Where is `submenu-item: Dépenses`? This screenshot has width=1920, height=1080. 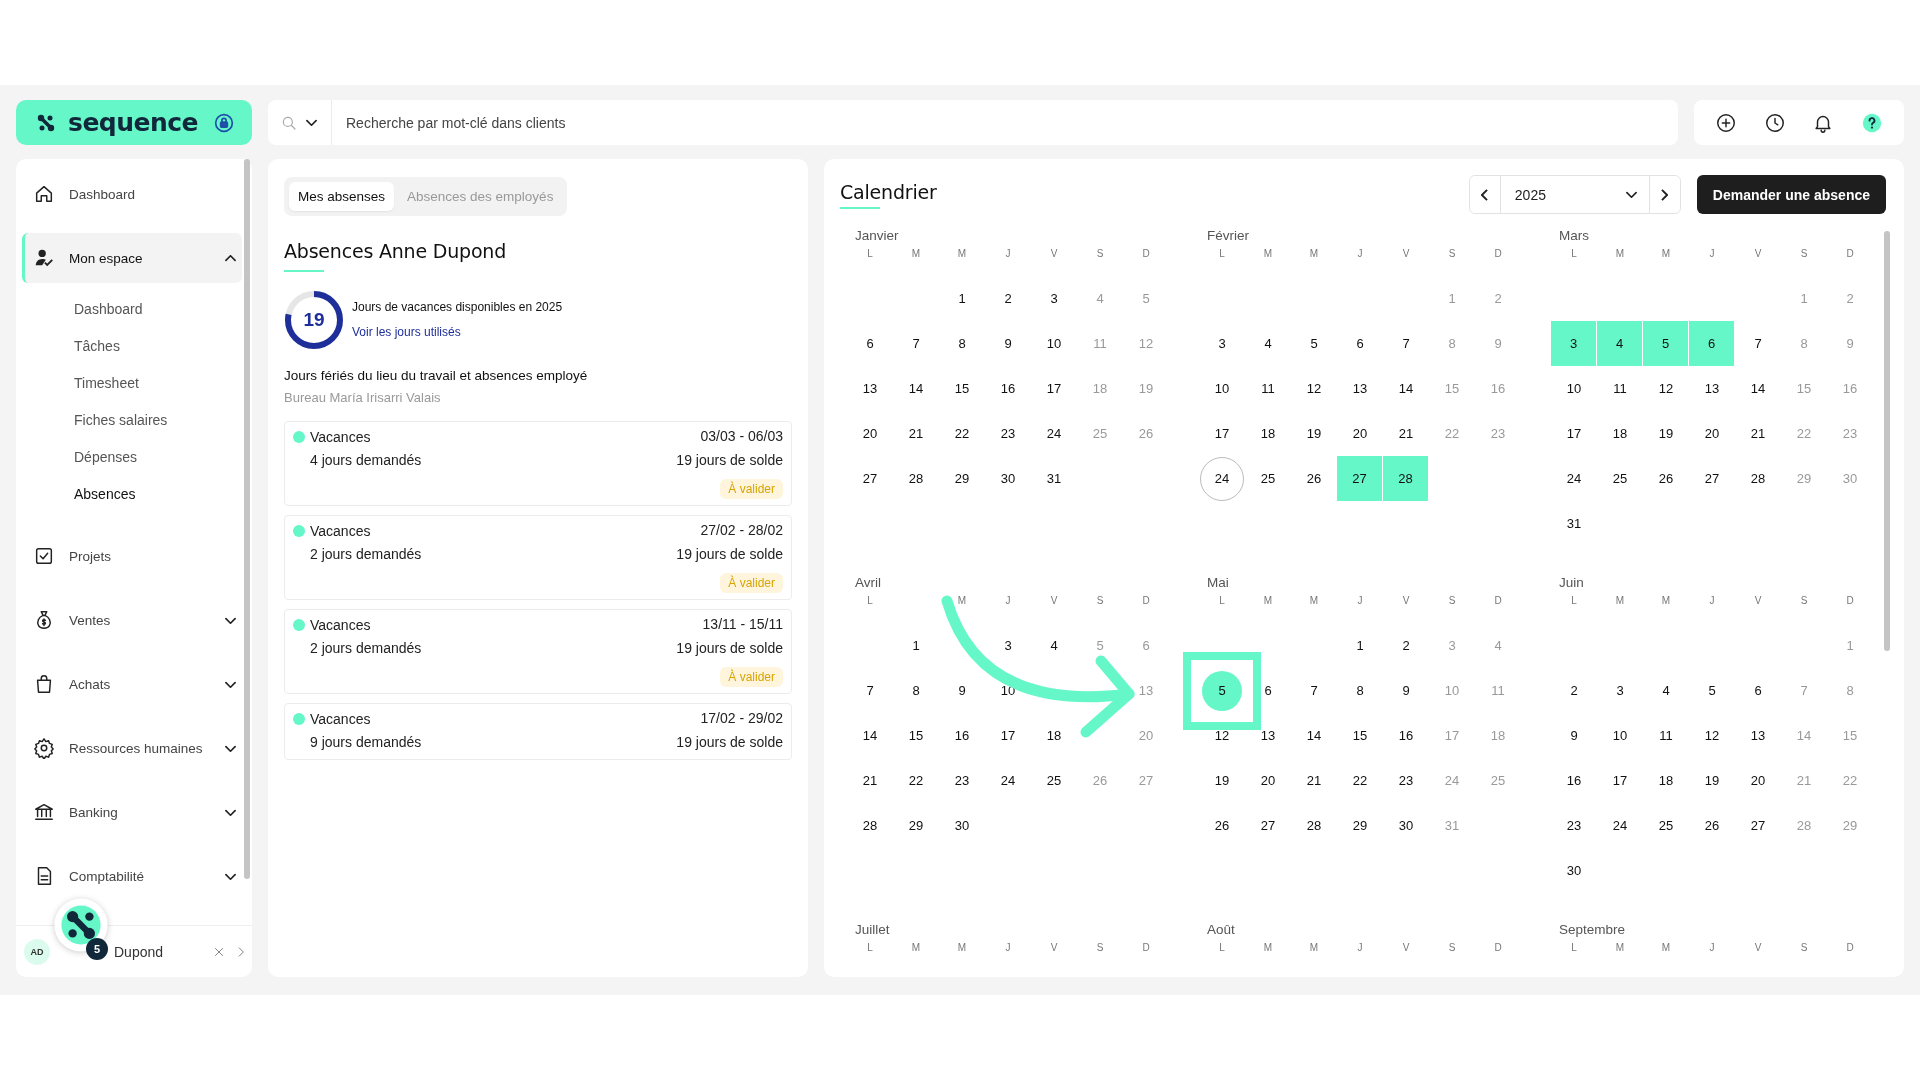 submenu-item: Dépenses is located at coordinates (132, 457).